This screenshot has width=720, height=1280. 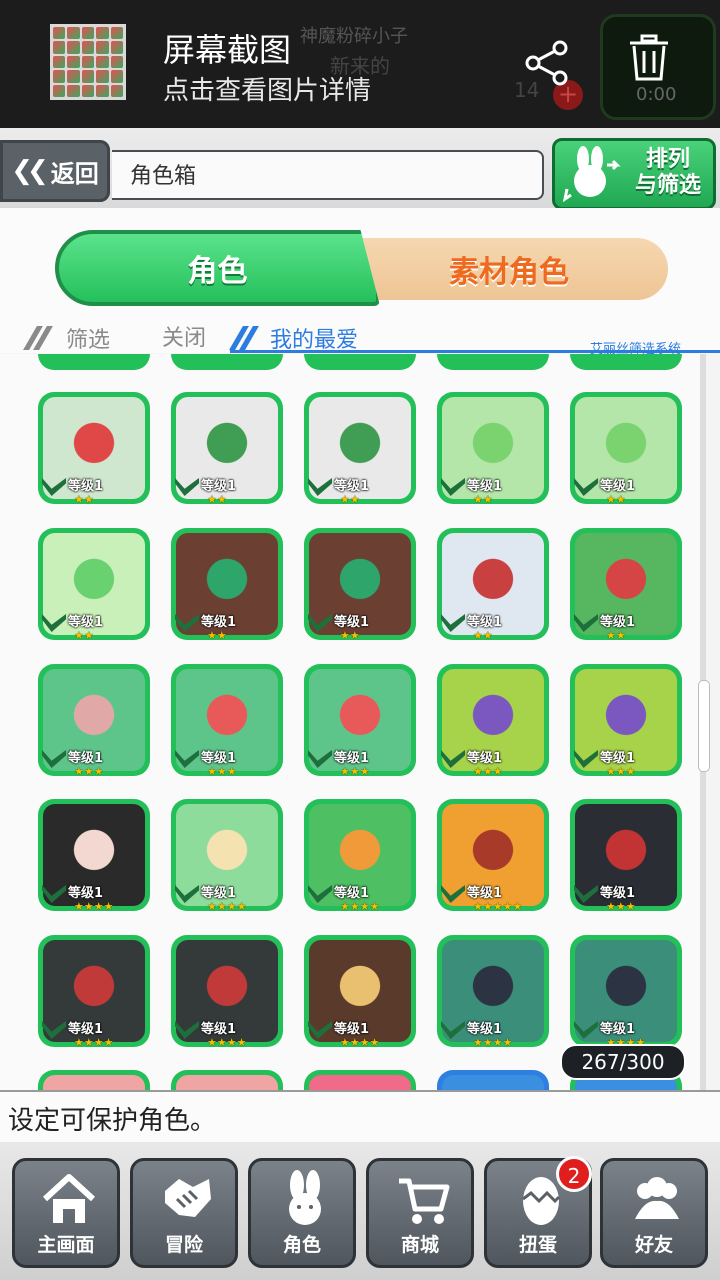 What do you see at coordinates (668, 159) in the screenshot?
I see `sort-label-line1: 排列` at bounding box center [668, 159].